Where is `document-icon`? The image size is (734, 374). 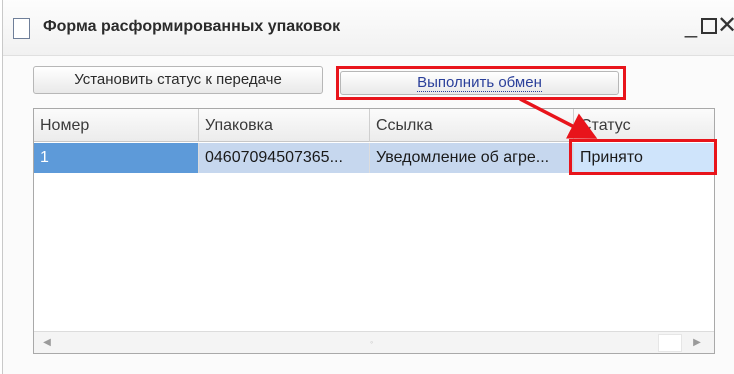 document-icon is located at coordinates (21, 28).